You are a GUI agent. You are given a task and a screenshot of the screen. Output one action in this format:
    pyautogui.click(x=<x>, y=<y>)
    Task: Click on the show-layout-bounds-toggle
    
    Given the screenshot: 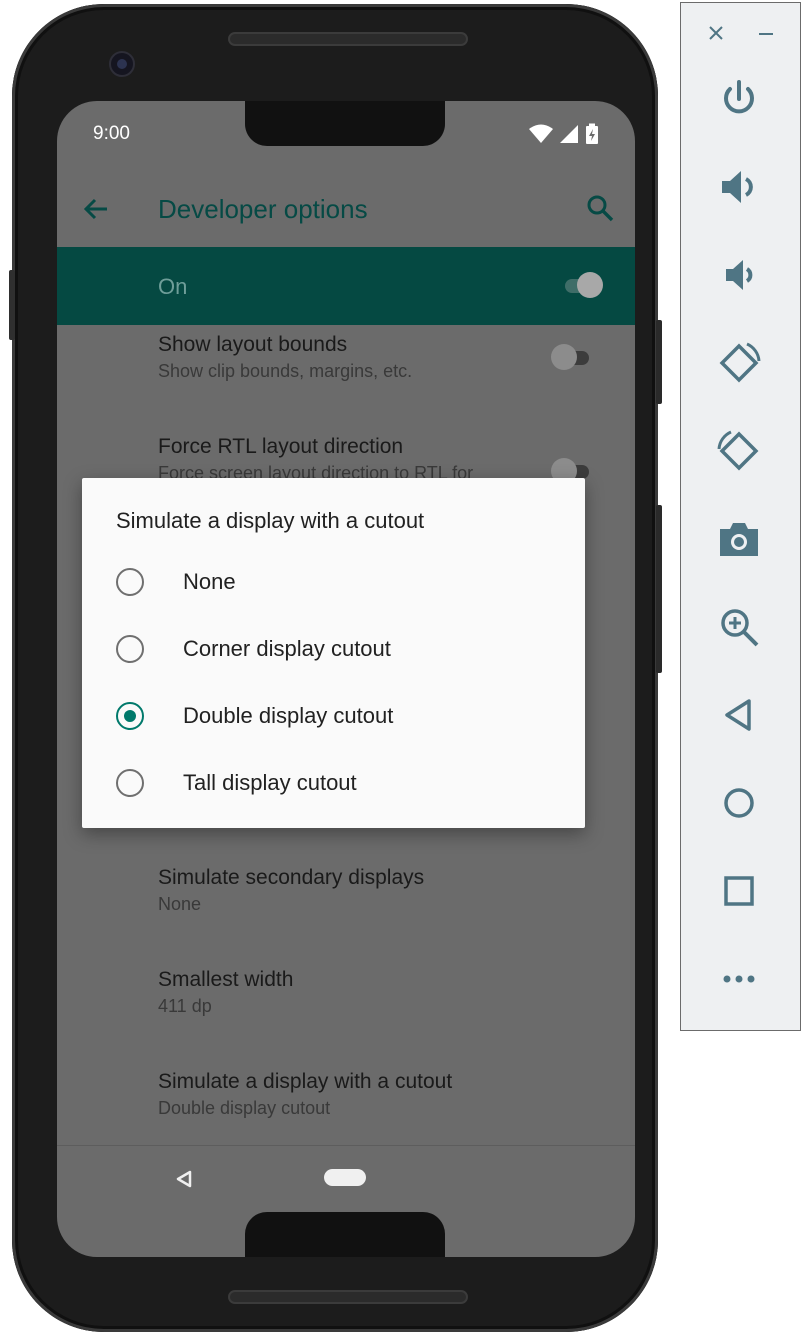 What is the action you would take?
    pyautogui.click(x=572, y=357)
    